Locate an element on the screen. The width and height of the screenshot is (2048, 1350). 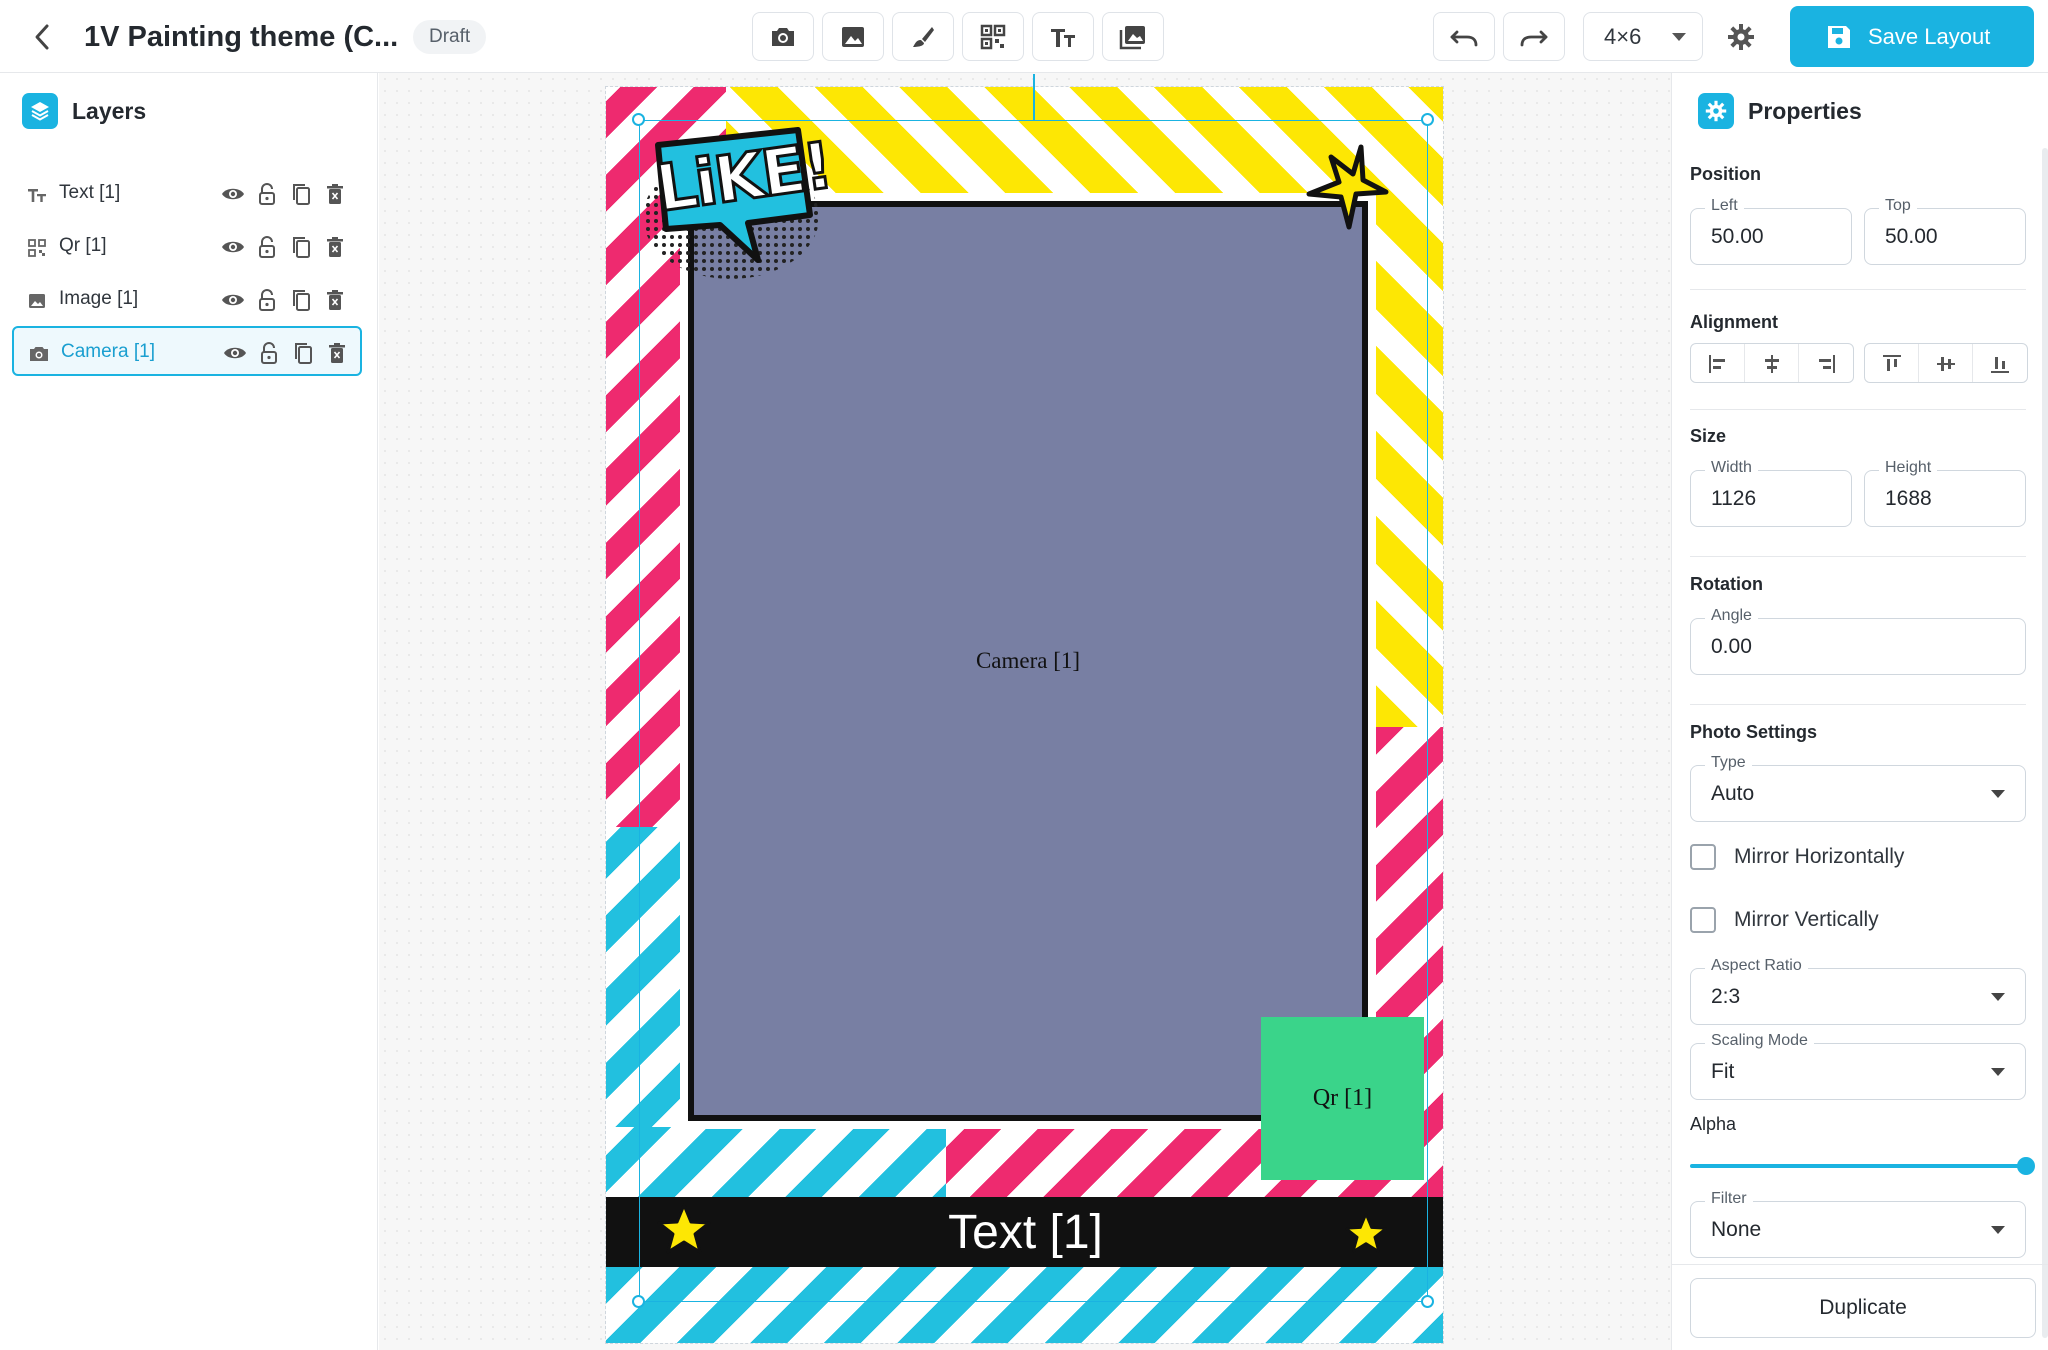
layer-label: Text [1] is located at coordinates (90, 192).